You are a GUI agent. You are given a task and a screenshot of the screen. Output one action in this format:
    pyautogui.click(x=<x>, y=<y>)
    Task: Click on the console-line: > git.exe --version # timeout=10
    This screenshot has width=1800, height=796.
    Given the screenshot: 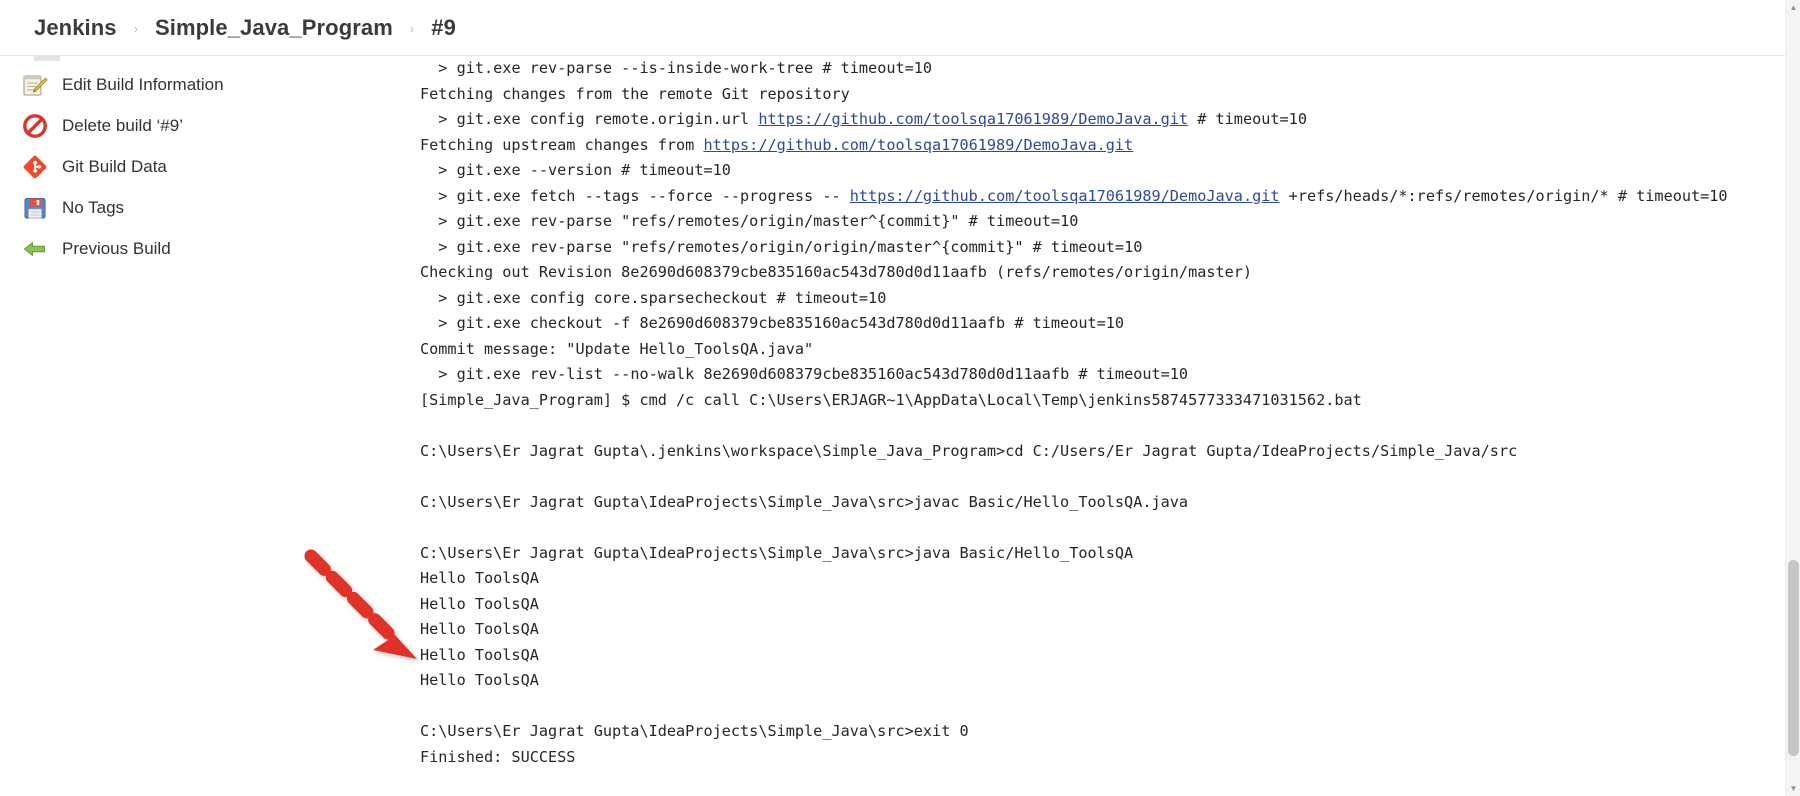 What is the action you would take?
    pyautogui.click(x=575, y=170)
    